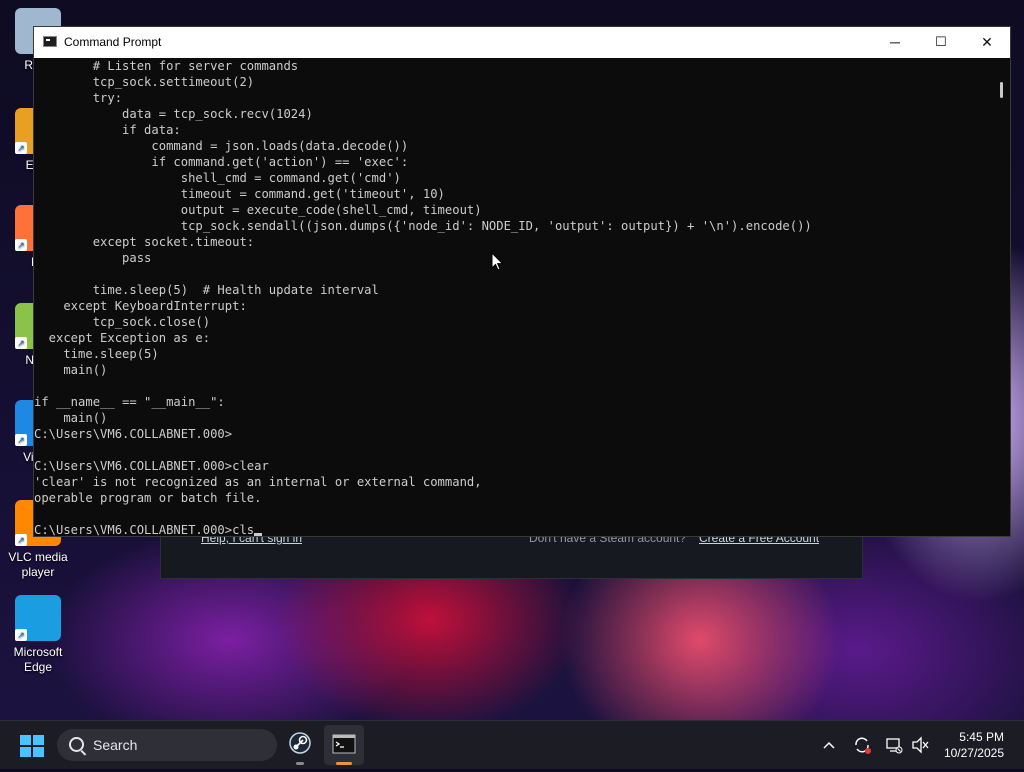  I want to click on taskbar-steam-button, so click(300, 745).